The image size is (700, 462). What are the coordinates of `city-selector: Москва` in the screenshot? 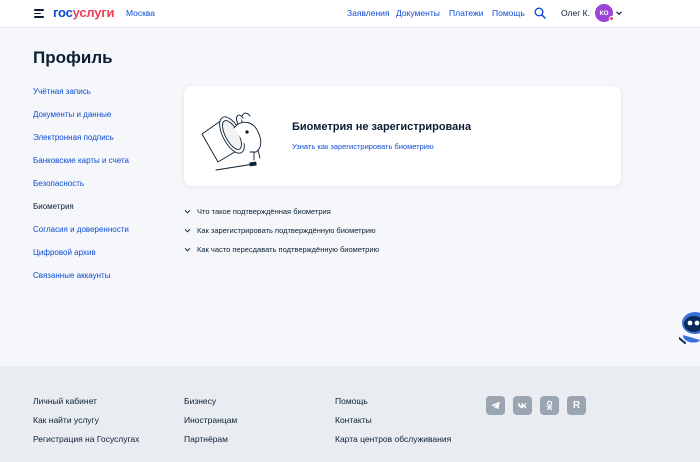 It's located at (140, 13).